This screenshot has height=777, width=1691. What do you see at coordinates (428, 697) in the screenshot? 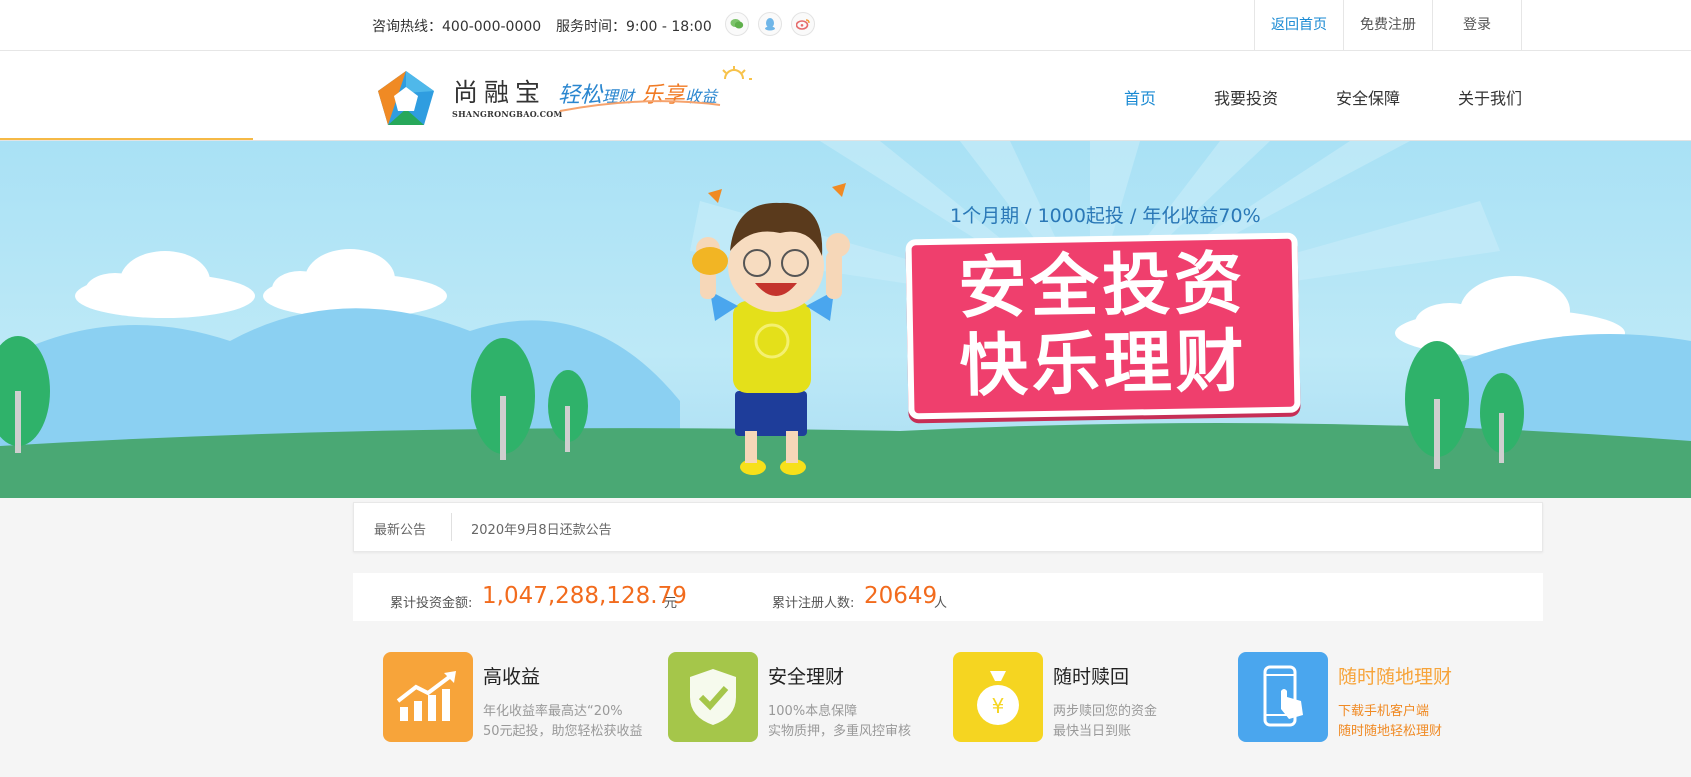
I see `chart-up-icon` at bounding box center [428, 697].